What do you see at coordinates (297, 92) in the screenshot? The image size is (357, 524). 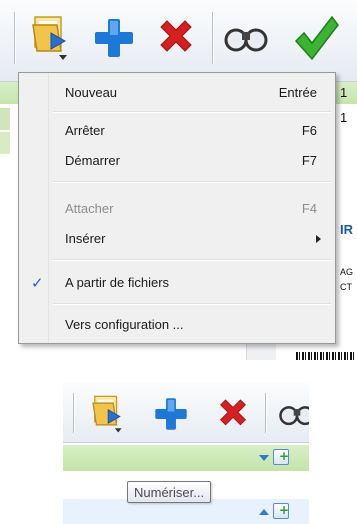 I see `menu-item-shortcut: Entrée` at bounding box center [297, 92].